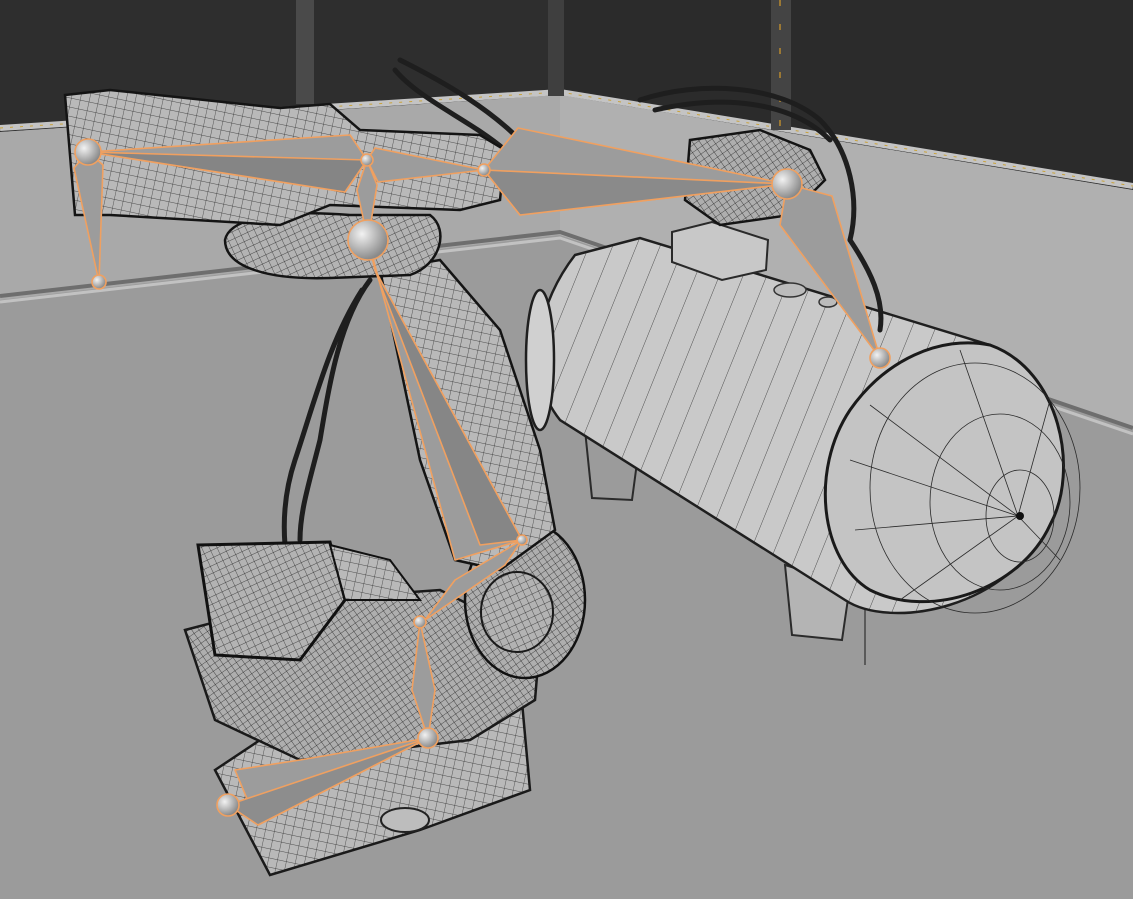  Describe the element at coordinates (228, 805) in the screenshot. I see `joint-base-tip` at that location.